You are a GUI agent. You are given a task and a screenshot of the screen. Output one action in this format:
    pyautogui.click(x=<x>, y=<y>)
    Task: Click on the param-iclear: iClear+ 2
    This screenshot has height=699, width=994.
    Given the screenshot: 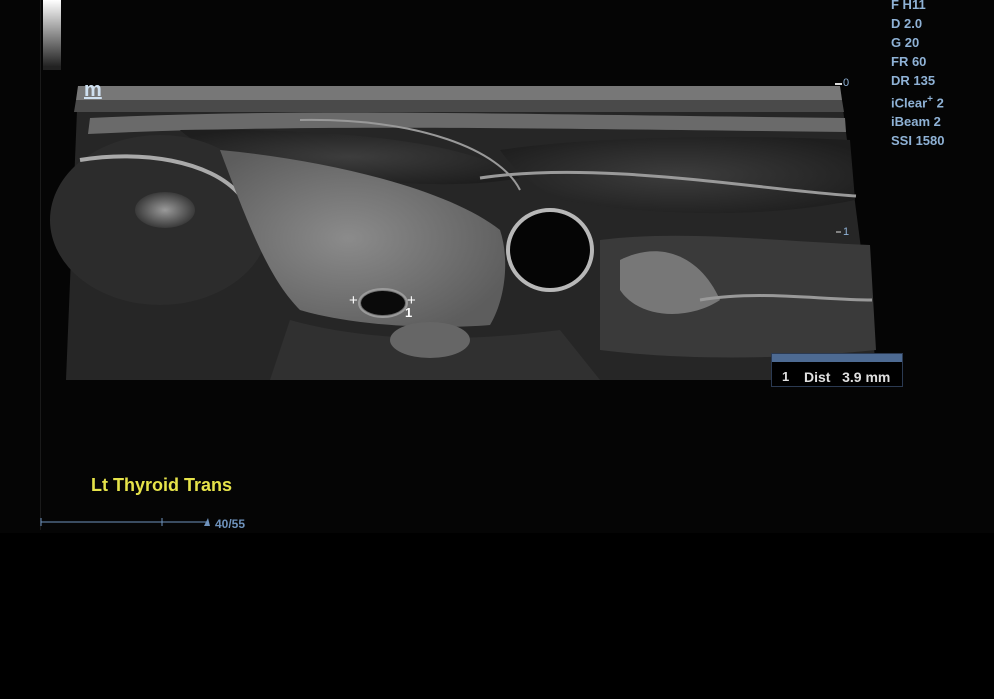 What is the action you would take?
    pyautogui.click(x=917, y=102)
    